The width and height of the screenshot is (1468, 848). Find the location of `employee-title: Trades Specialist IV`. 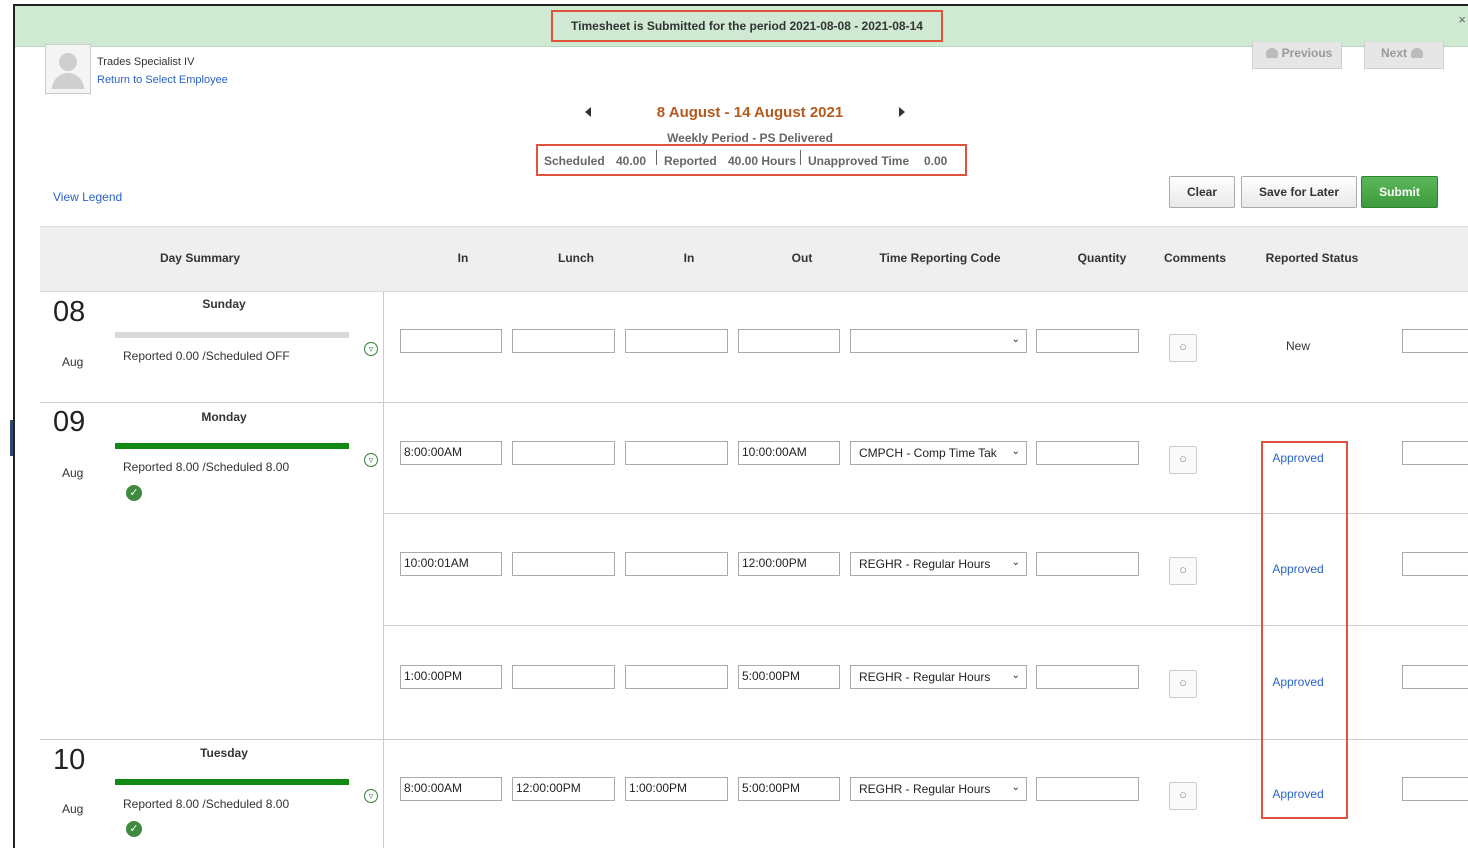

employee-title: Trades Specialist IV is located at coordinates (146, 62).